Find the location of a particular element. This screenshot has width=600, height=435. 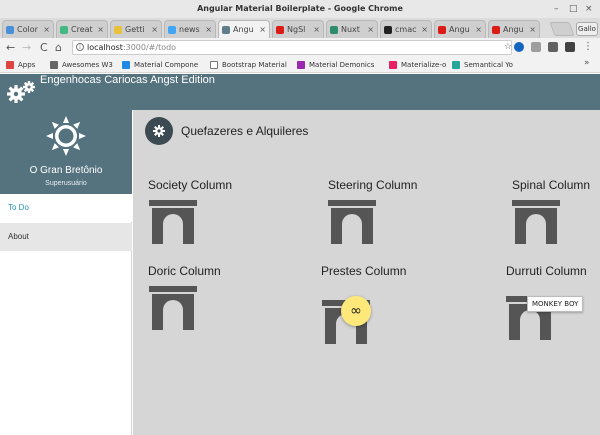

tab-label: Getti is located at coordinates (135, 29).